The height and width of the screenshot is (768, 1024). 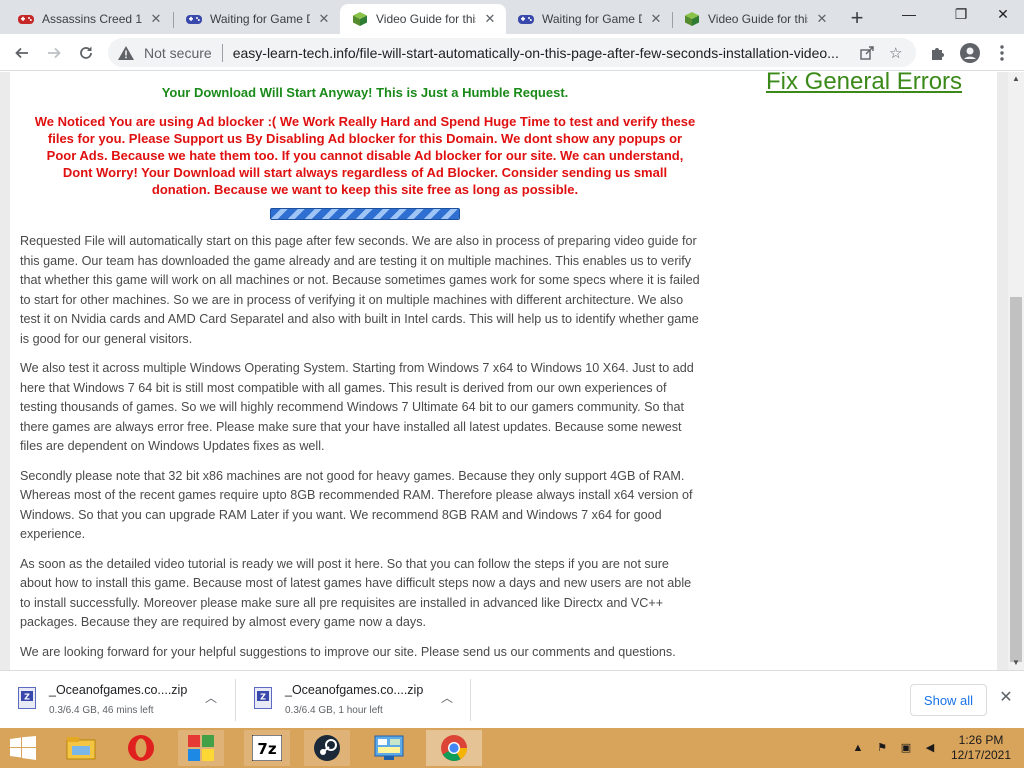 I want to click on fix-general-errors-link: Fix General Errors, so click(x=864, y=84).